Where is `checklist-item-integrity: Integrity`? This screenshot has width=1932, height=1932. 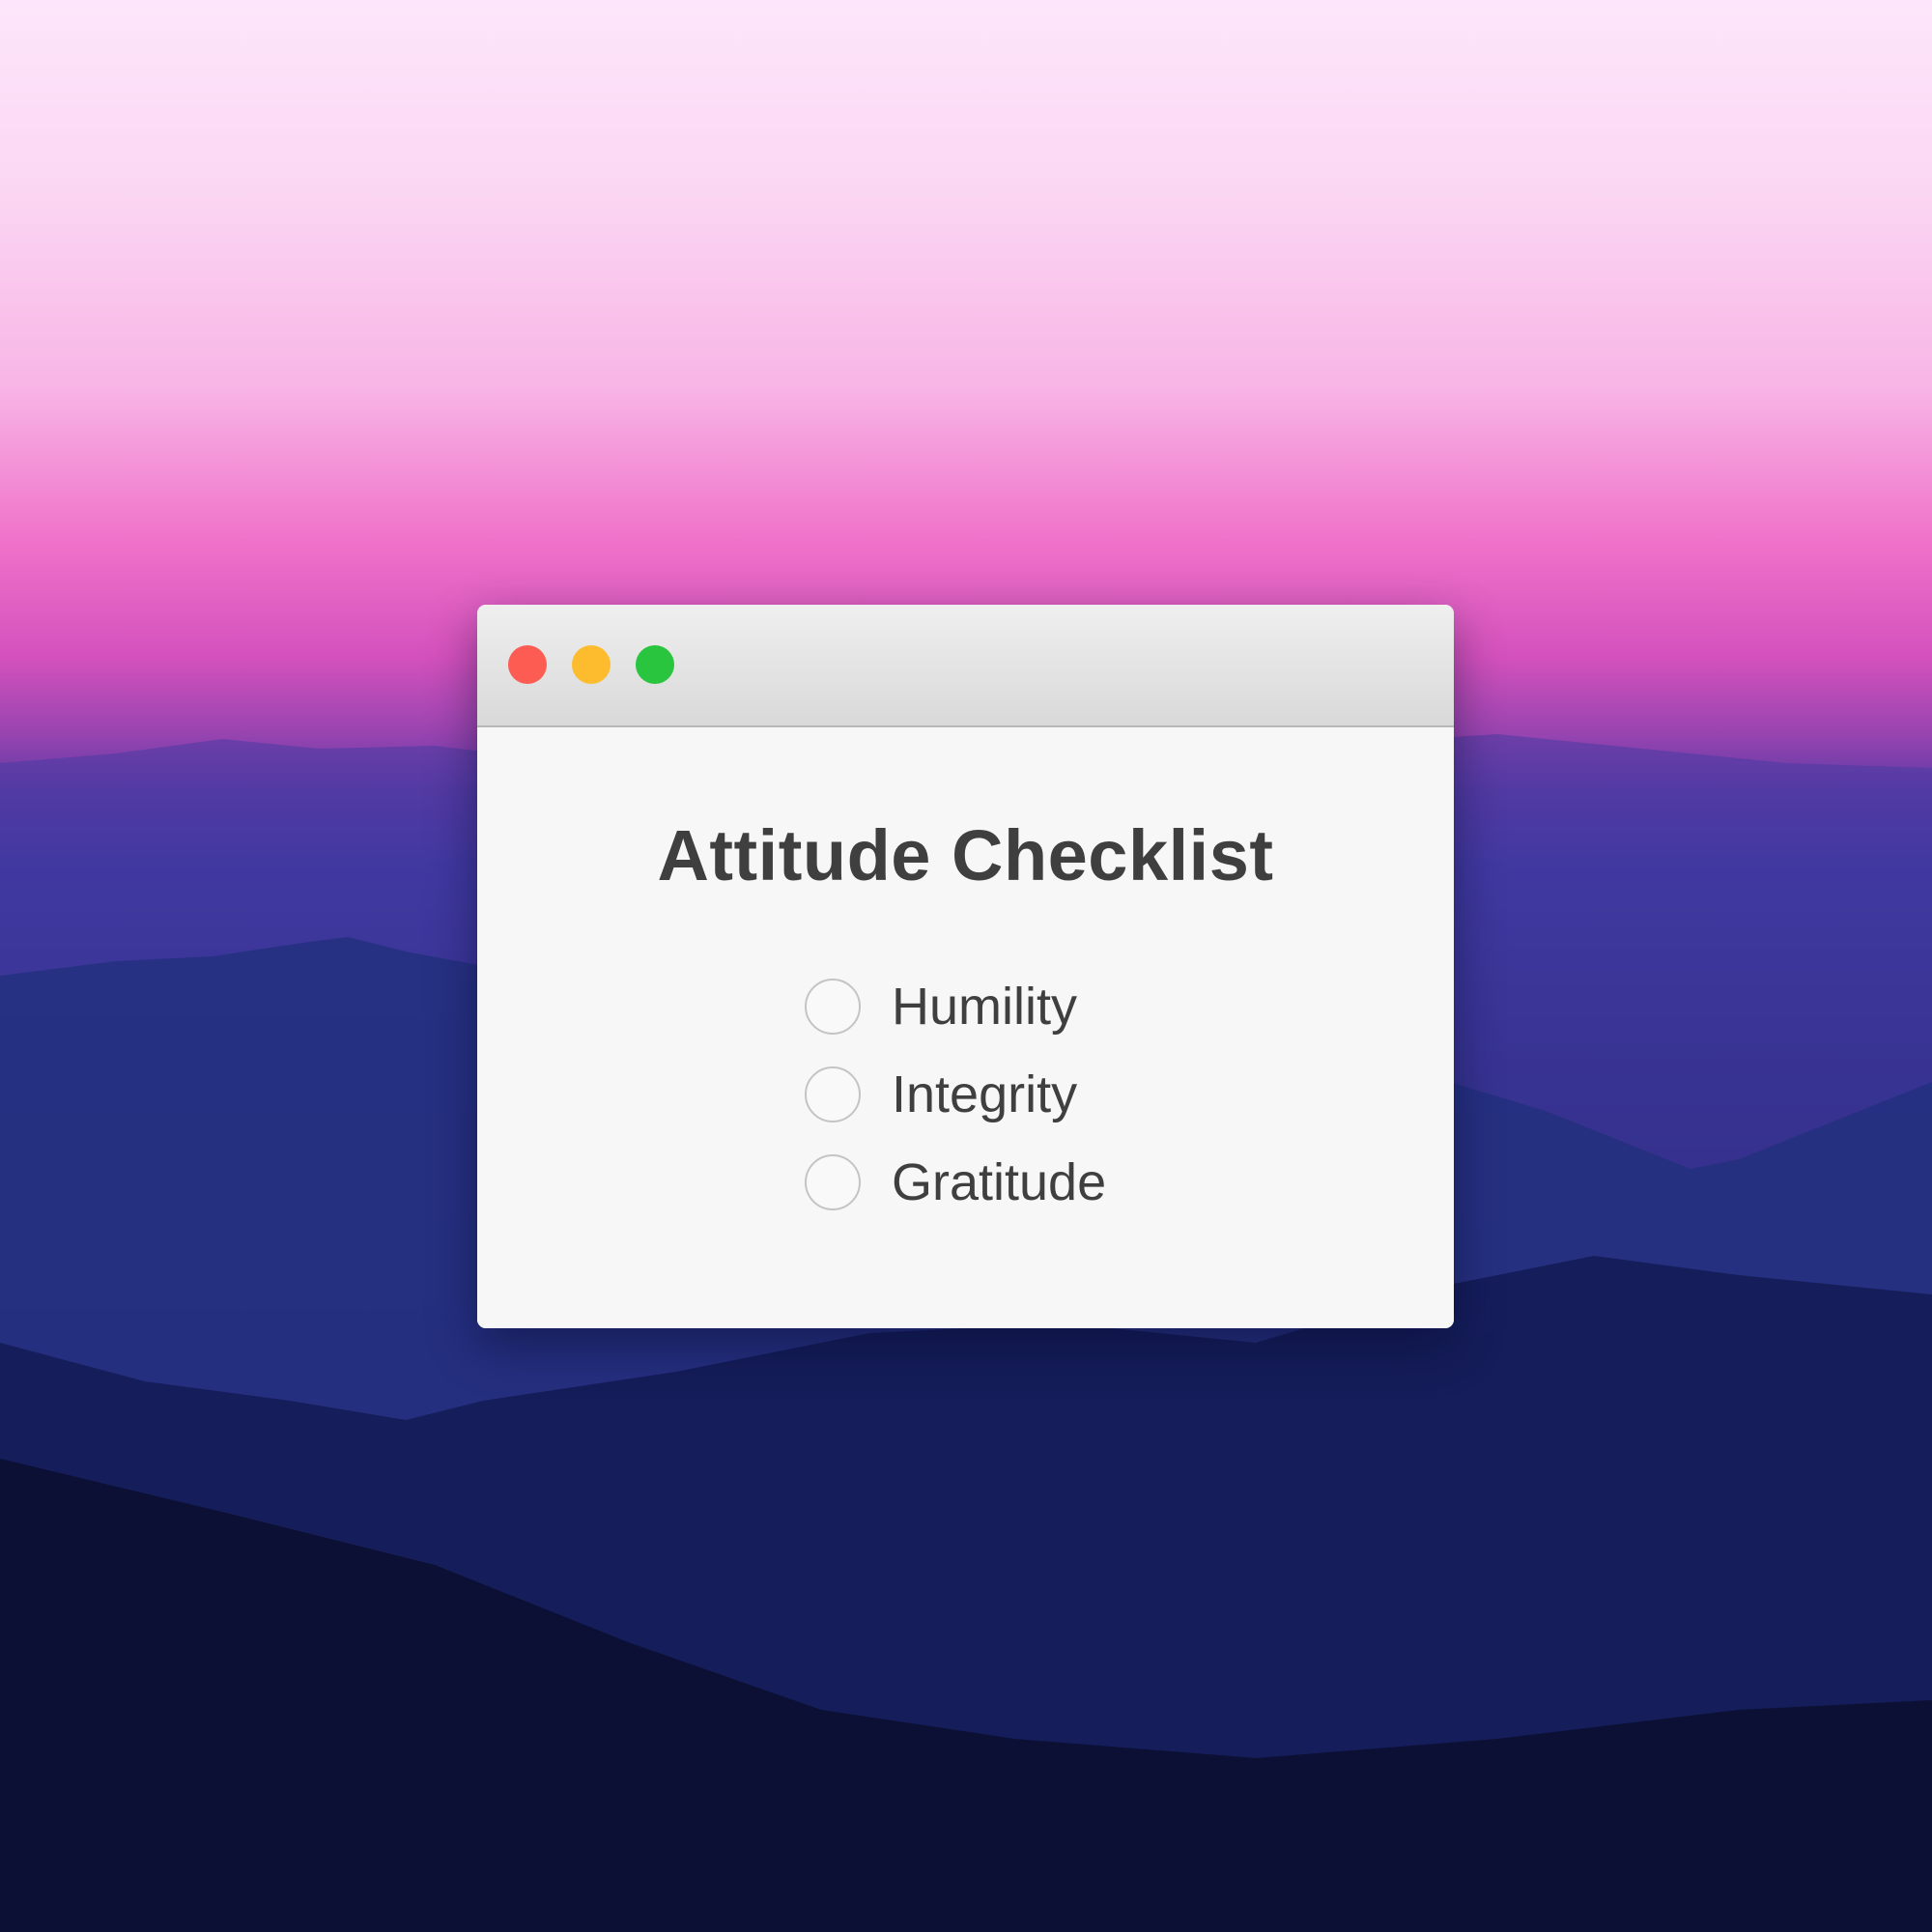
checklist-item-integrity: Integrity is located at coordinates (955, 1094).